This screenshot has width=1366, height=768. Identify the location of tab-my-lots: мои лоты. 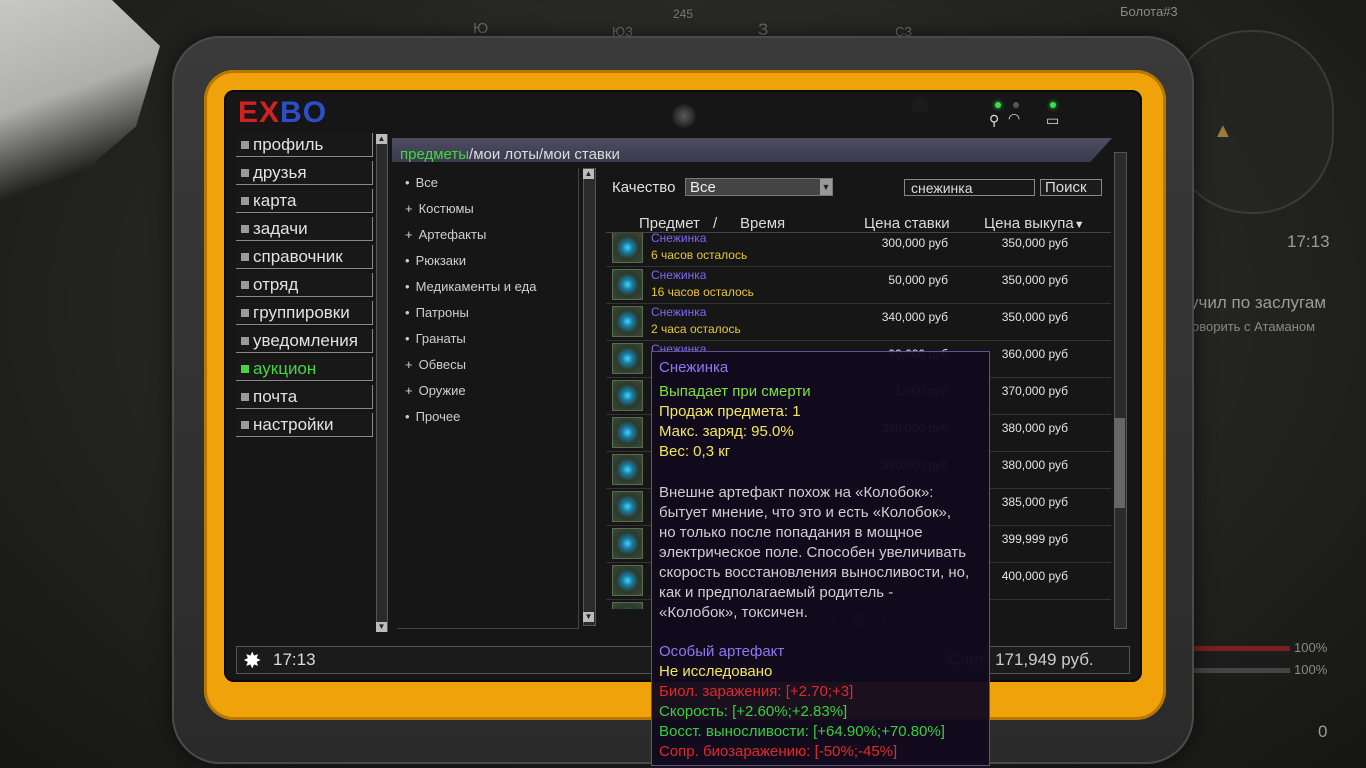
(506, 154).